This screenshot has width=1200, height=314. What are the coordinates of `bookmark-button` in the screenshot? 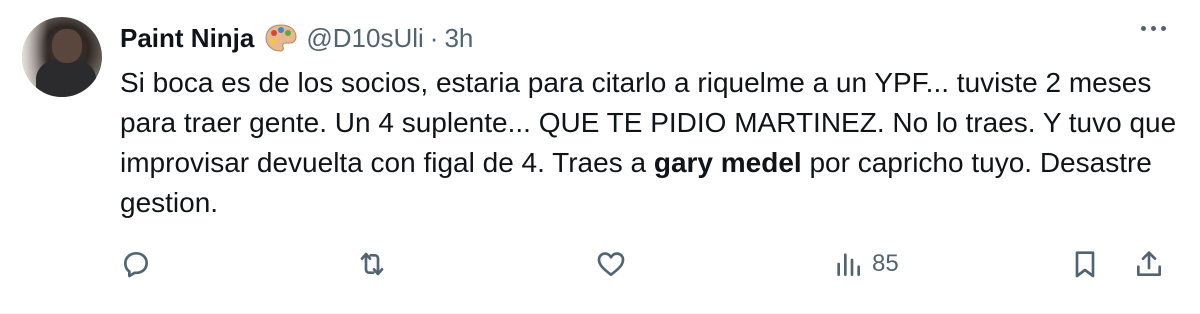 It's located at (1085, 264).